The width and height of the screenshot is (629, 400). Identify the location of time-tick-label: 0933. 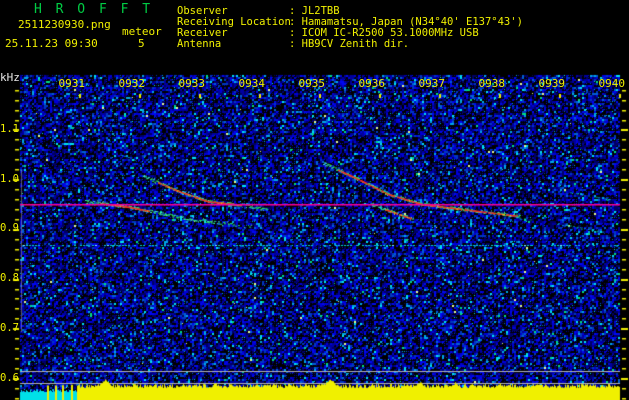
(192, 83).